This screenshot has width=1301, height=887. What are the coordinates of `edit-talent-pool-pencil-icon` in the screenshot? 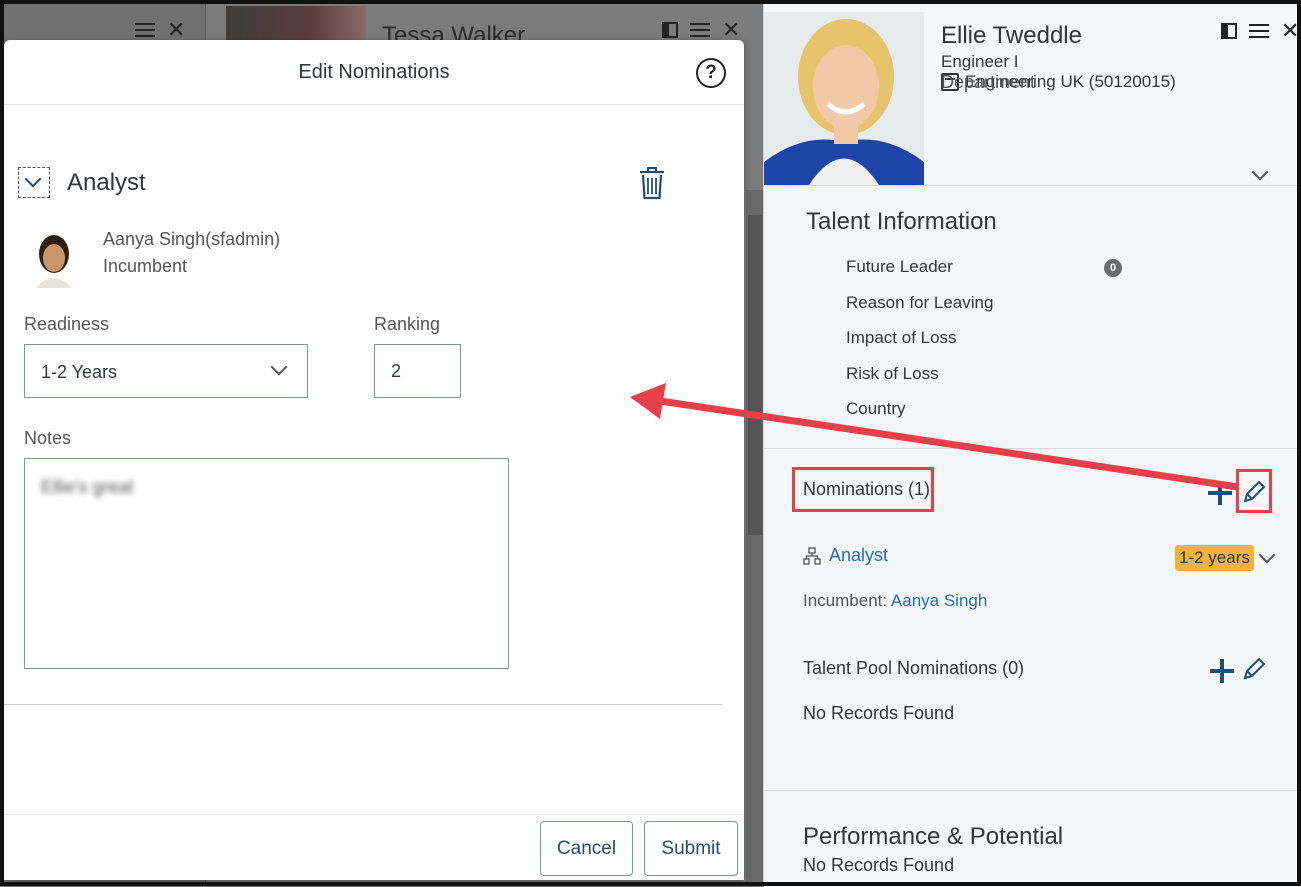 It's located at (1254, 669).